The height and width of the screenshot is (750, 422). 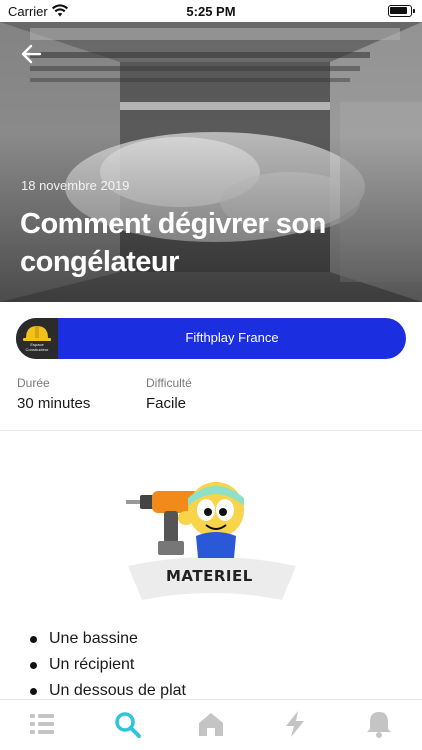 I want to click on author-logo: Espace Constructeur, so click(x=37, y=338).